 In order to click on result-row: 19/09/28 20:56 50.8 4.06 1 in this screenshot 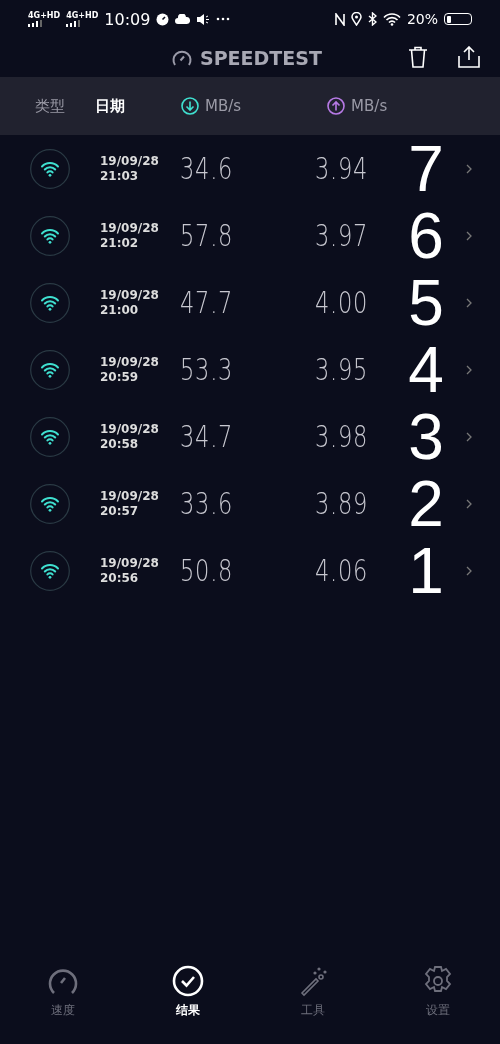, I will do `click(250, 570)`.